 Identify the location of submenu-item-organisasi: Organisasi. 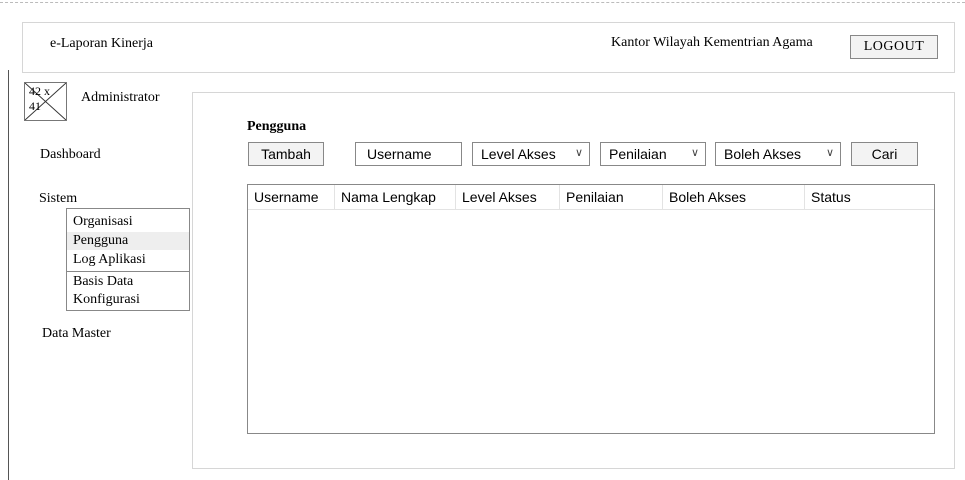
(103, 221).